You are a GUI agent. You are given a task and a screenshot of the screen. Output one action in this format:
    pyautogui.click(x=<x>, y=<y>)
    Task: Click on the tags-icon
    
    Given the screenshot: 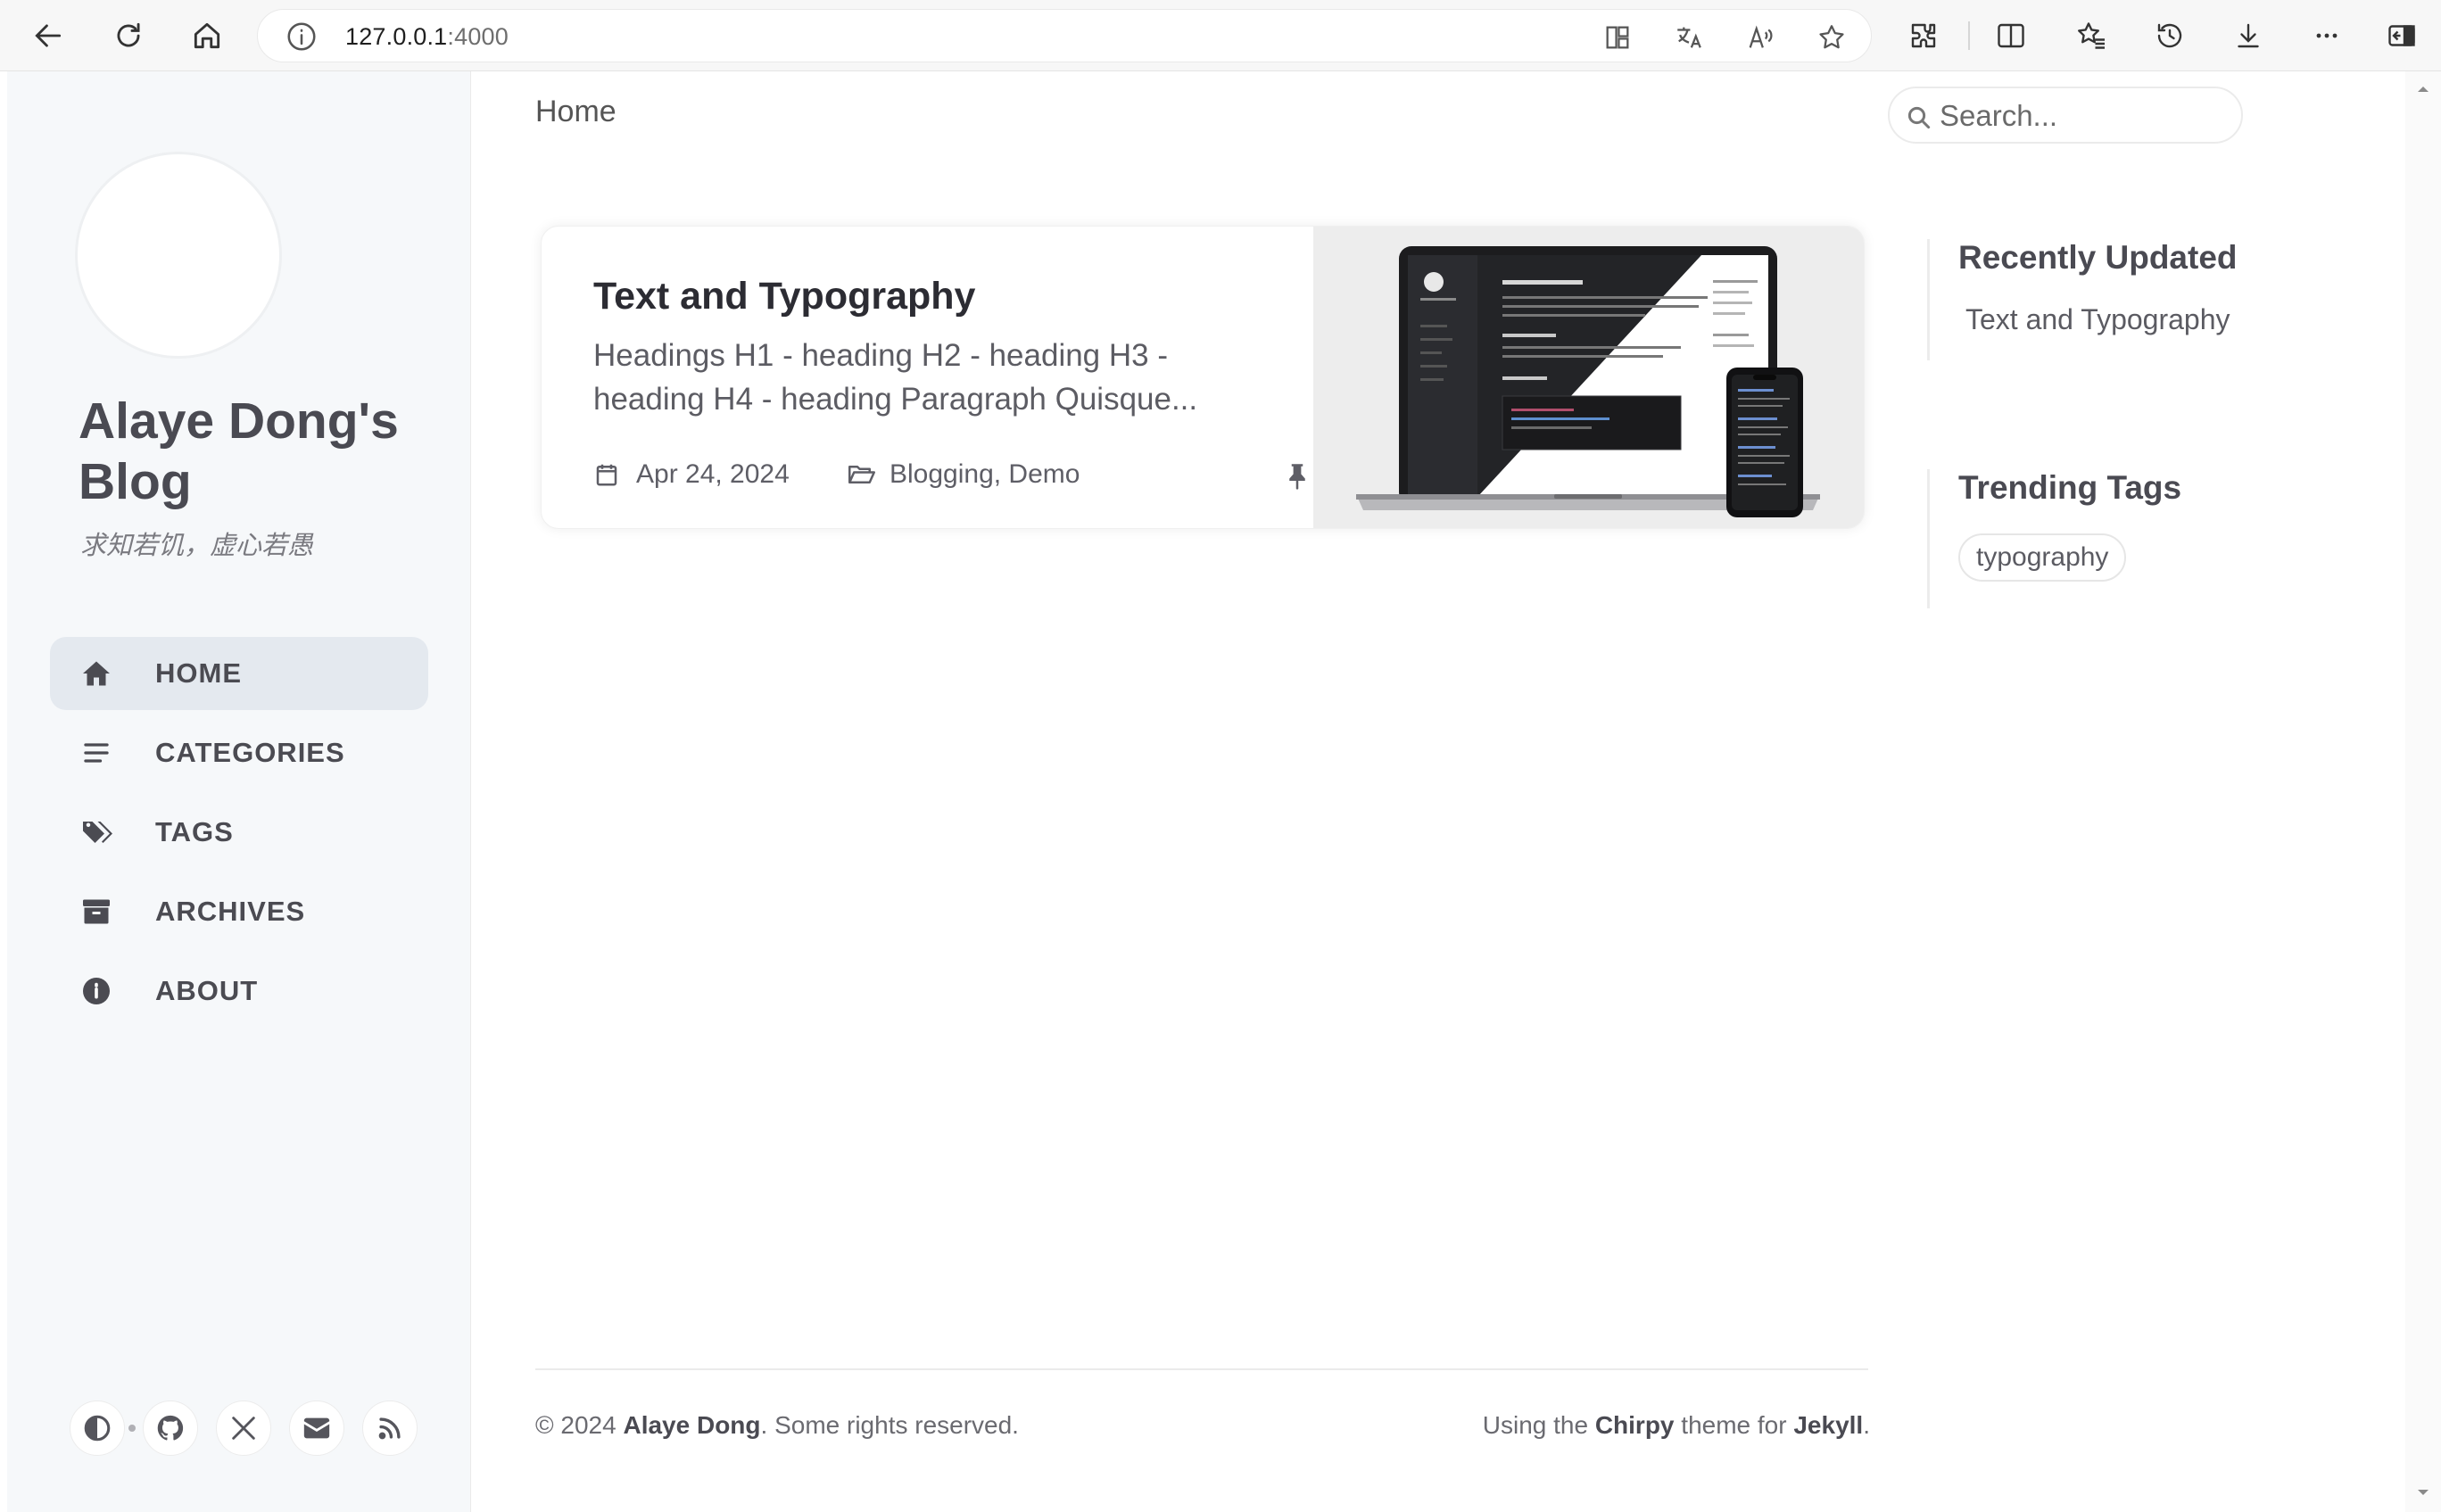 What is the action you would take?
    pyautogui.click(x=98, y=832)
    